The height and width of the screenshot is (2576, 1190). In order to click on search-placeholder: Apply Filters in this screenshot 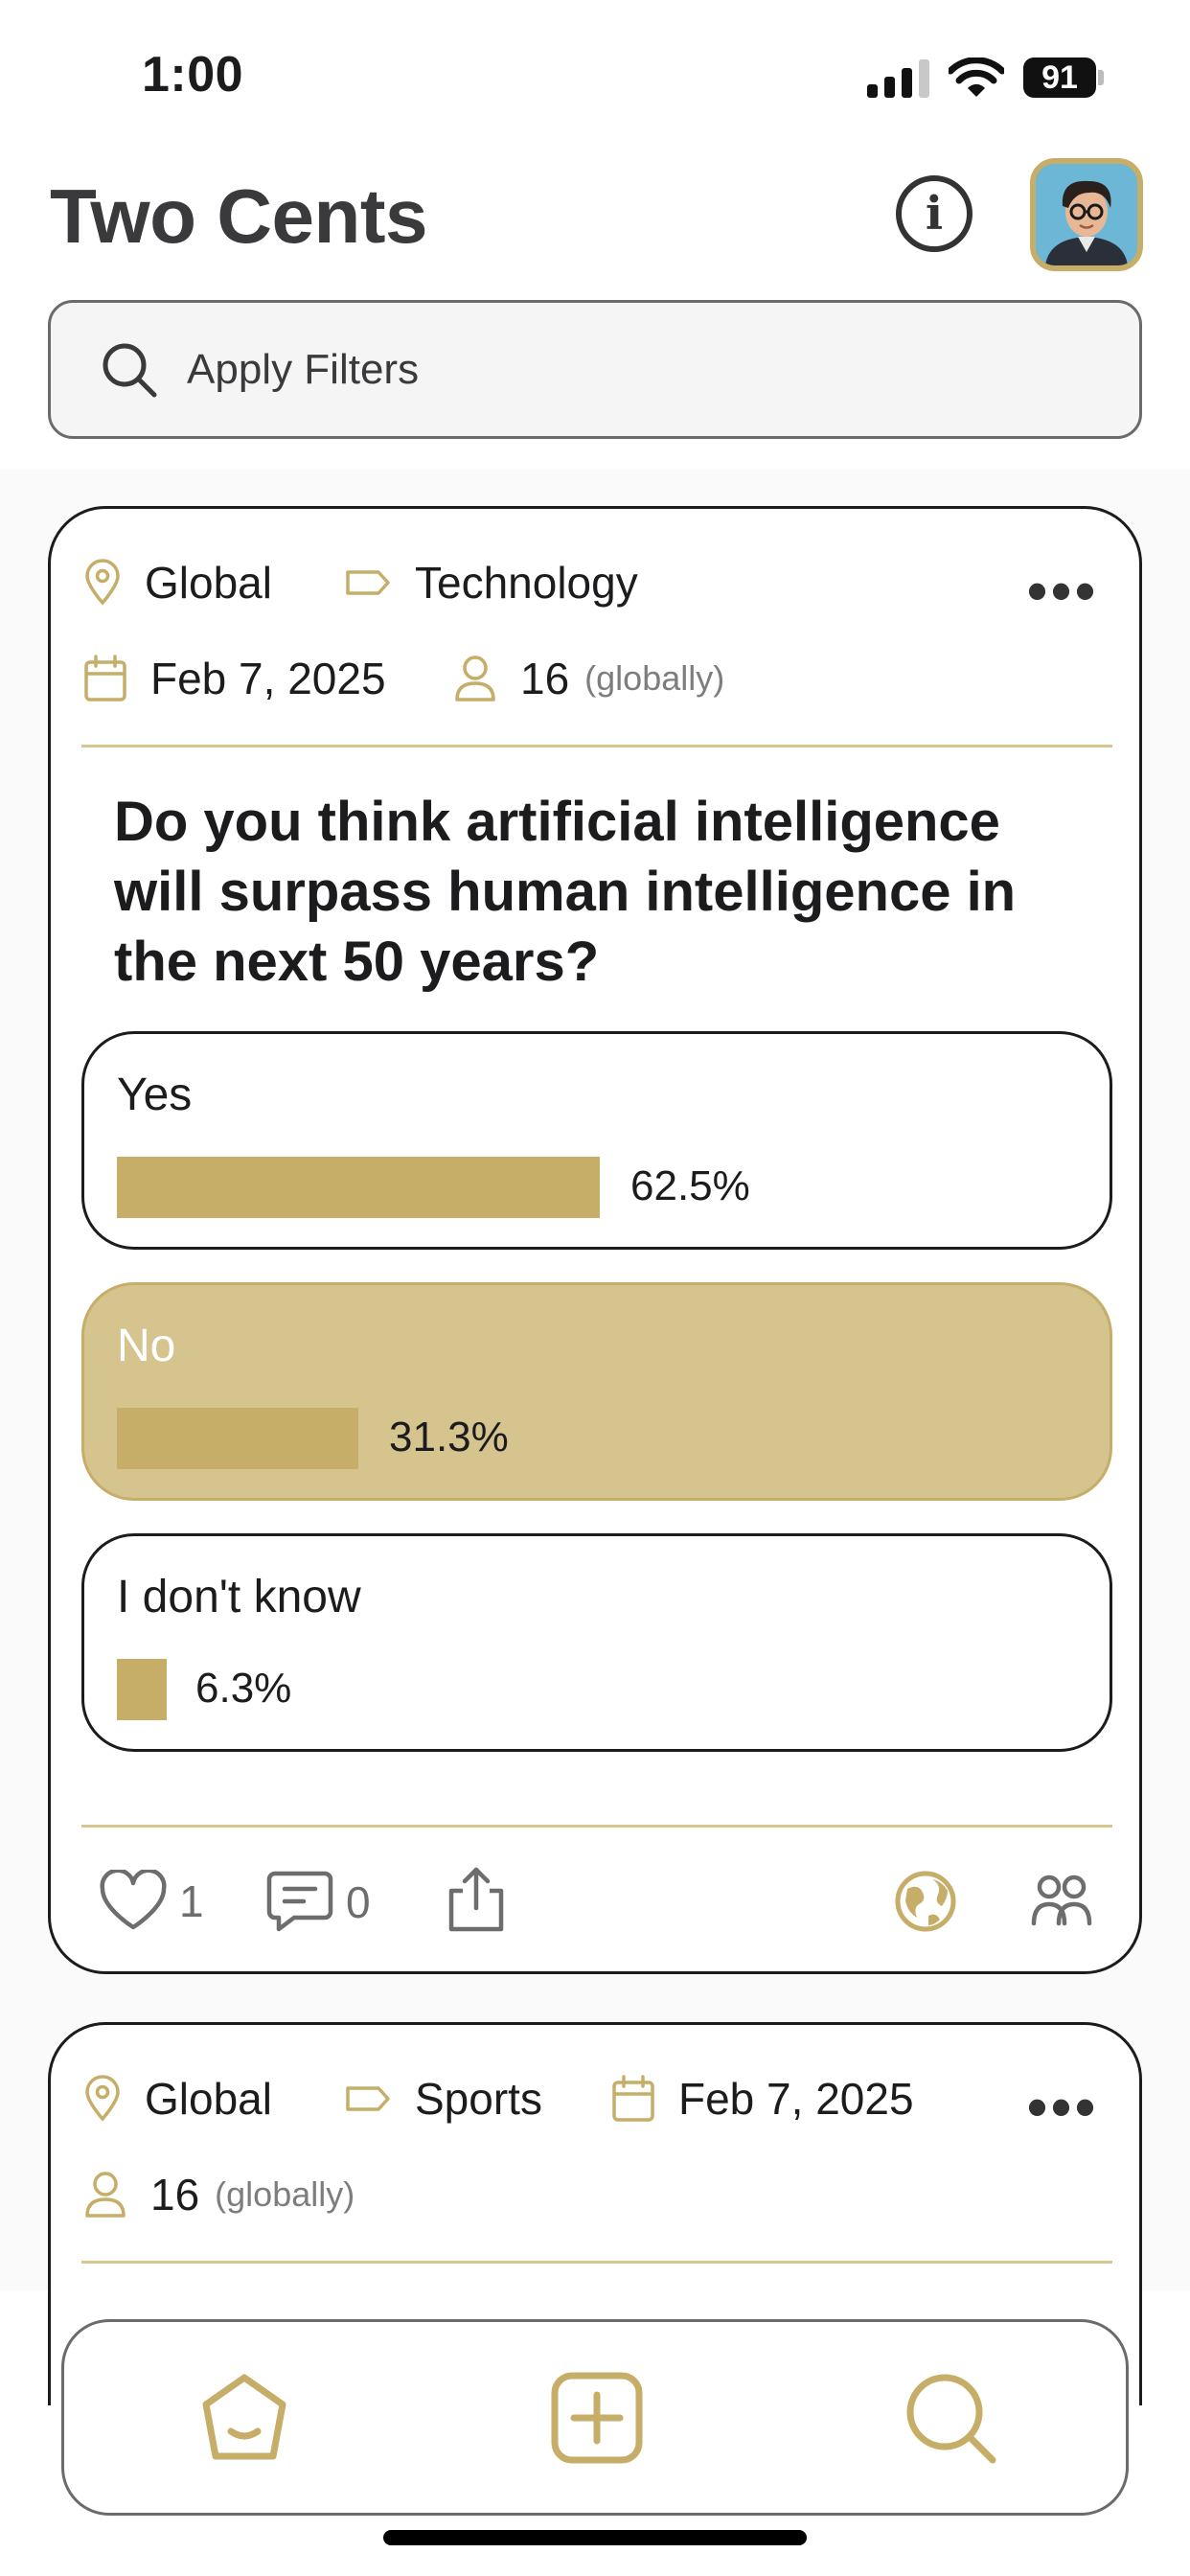, I will do `click(303, 369)`.